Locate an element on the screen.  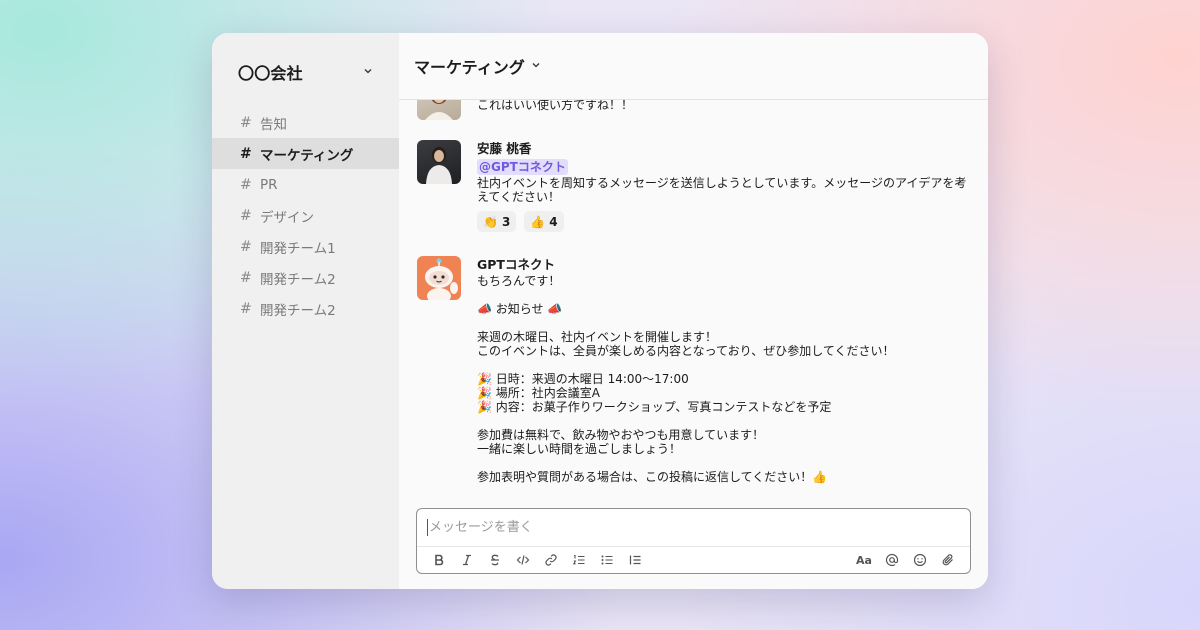
channel-header: マーケティング is located at coordinates (693, 66).